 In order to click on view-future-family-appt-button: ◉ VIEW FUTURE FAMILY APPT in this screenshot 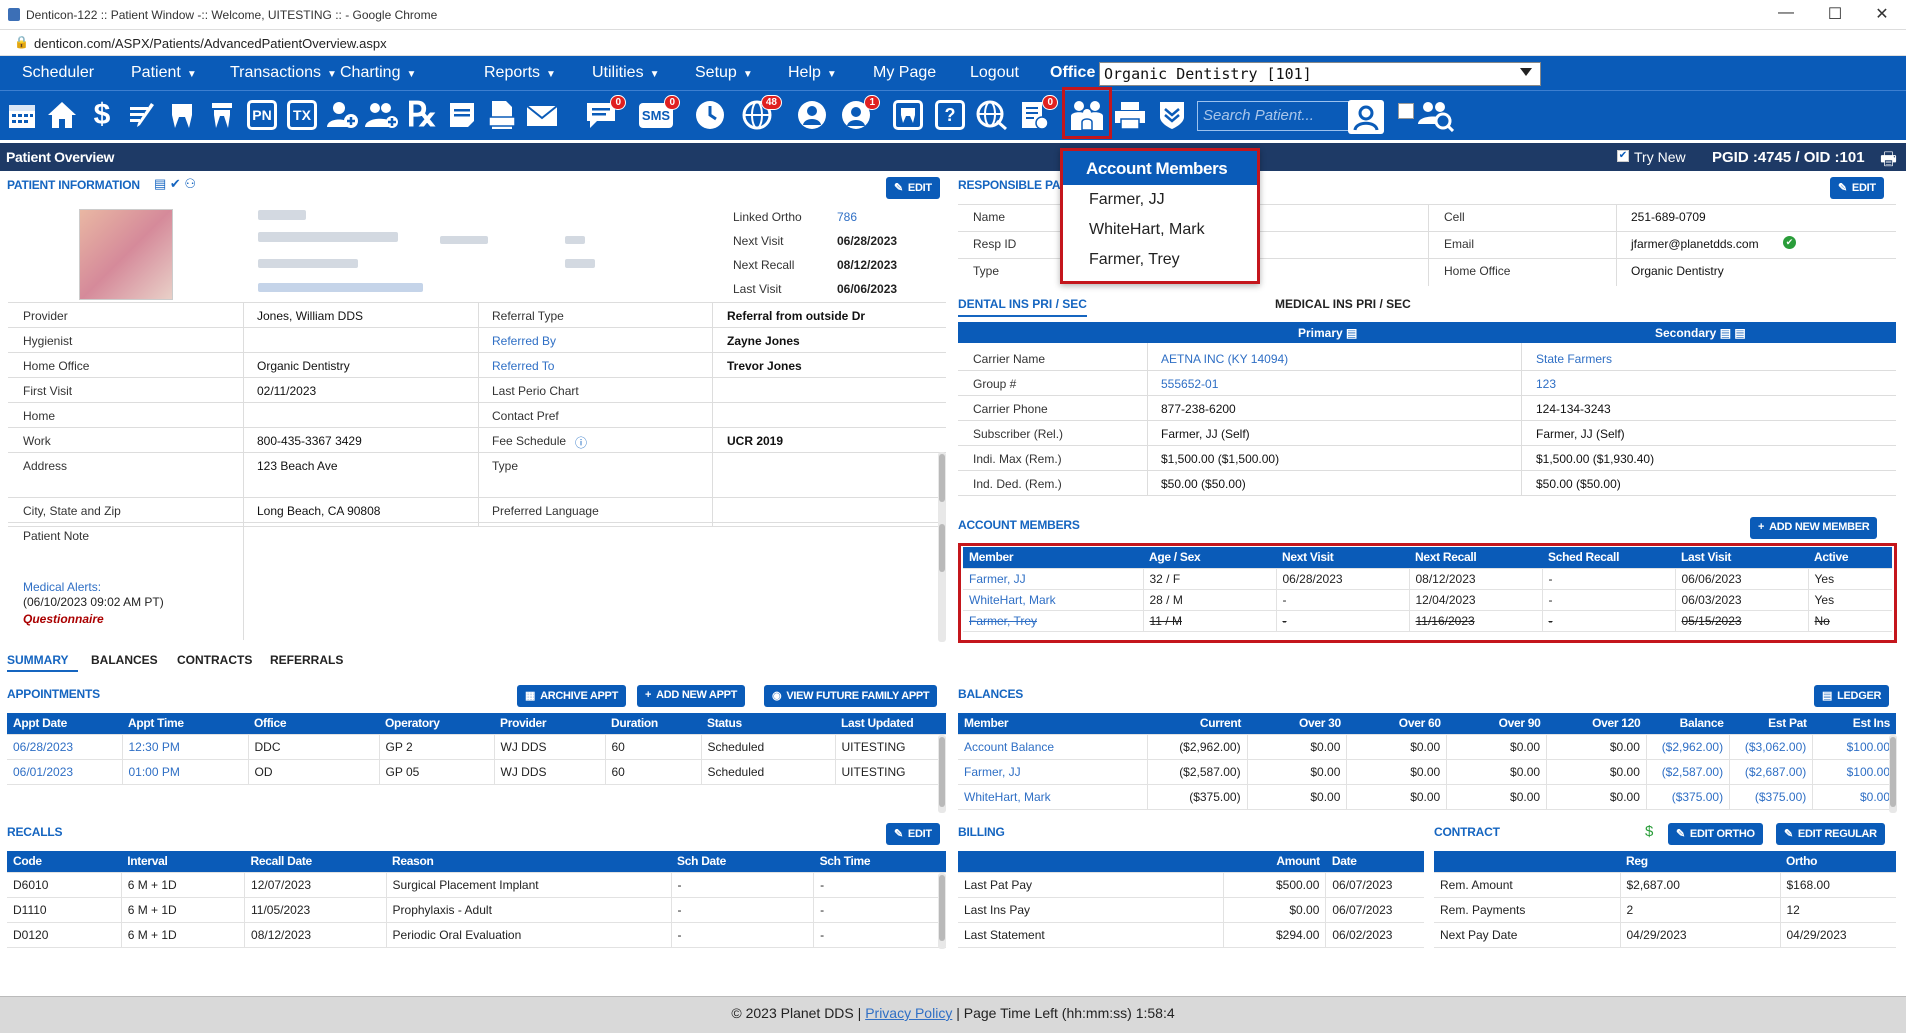, I will do `click(851, 696)`.